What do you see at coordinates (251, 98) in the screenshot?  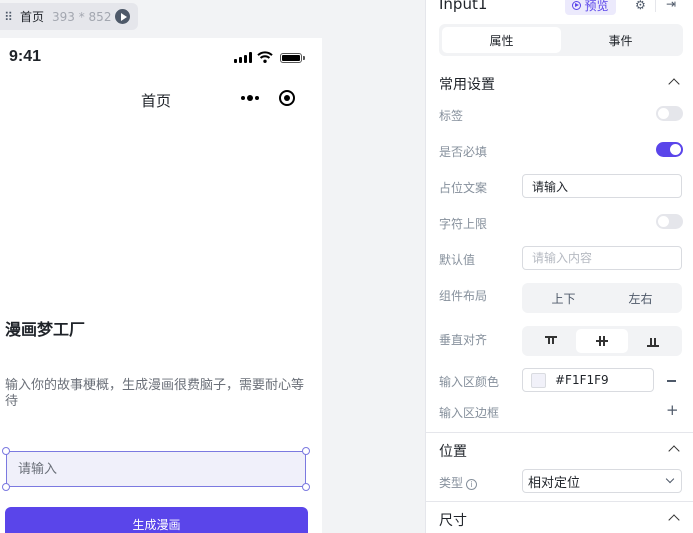 I see `more-icon` at bounding box center [251, 98].